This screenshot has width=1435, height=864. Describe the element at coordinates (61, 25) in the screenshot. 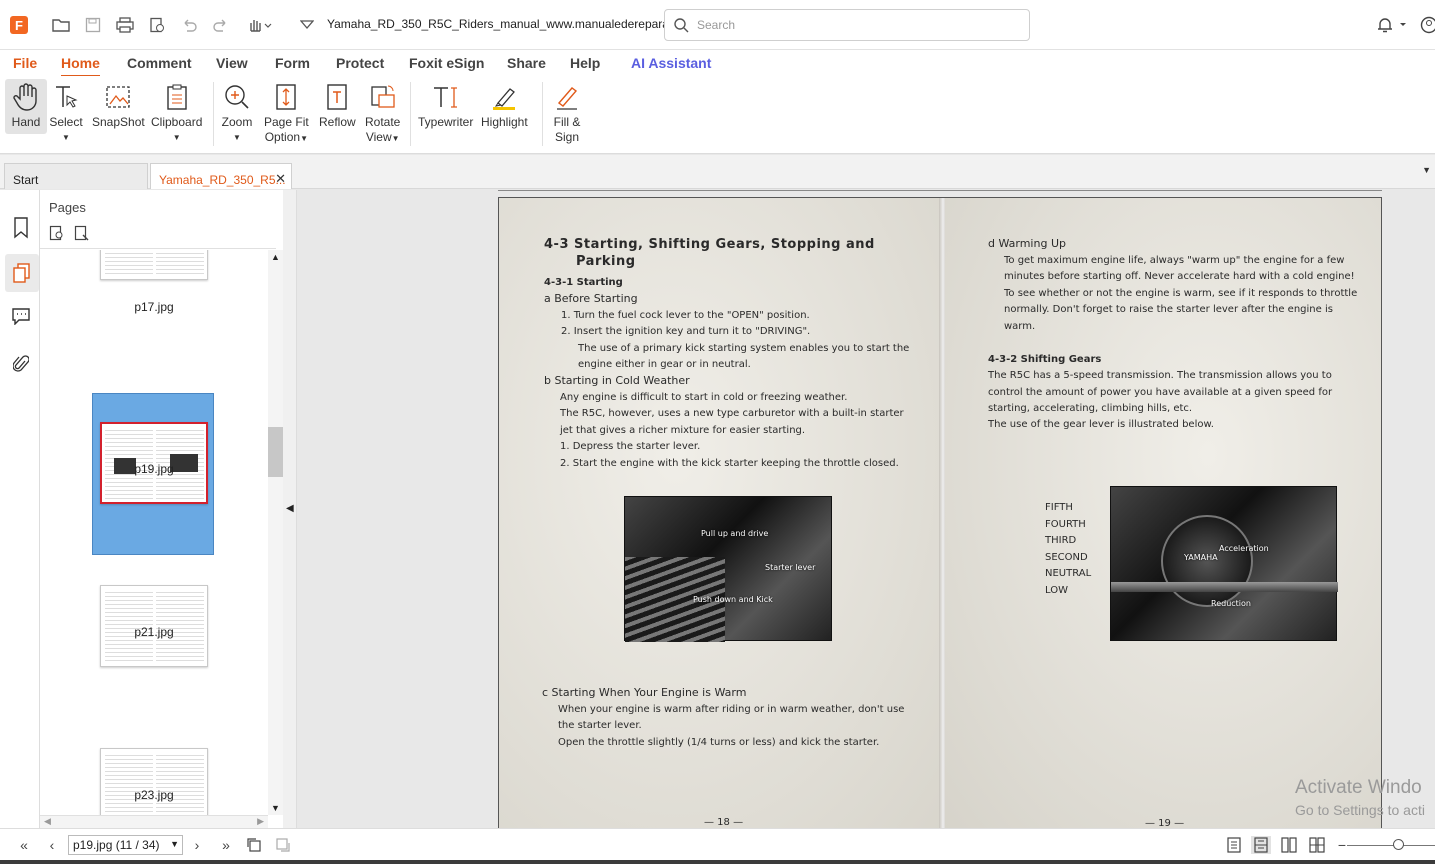

I see `open-folder-icon` at that location.